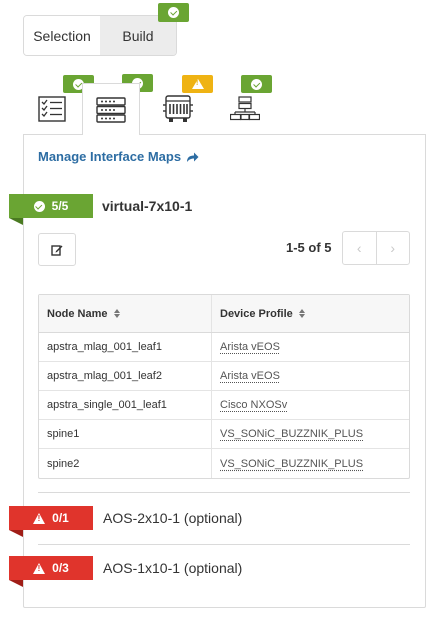 Image resolution: width=444 pixels, height=618 pixels. Describe the element at coordinates (253, 405) in the screenshot. I see `device-profile-link: Cisco NXOSv` at that location.